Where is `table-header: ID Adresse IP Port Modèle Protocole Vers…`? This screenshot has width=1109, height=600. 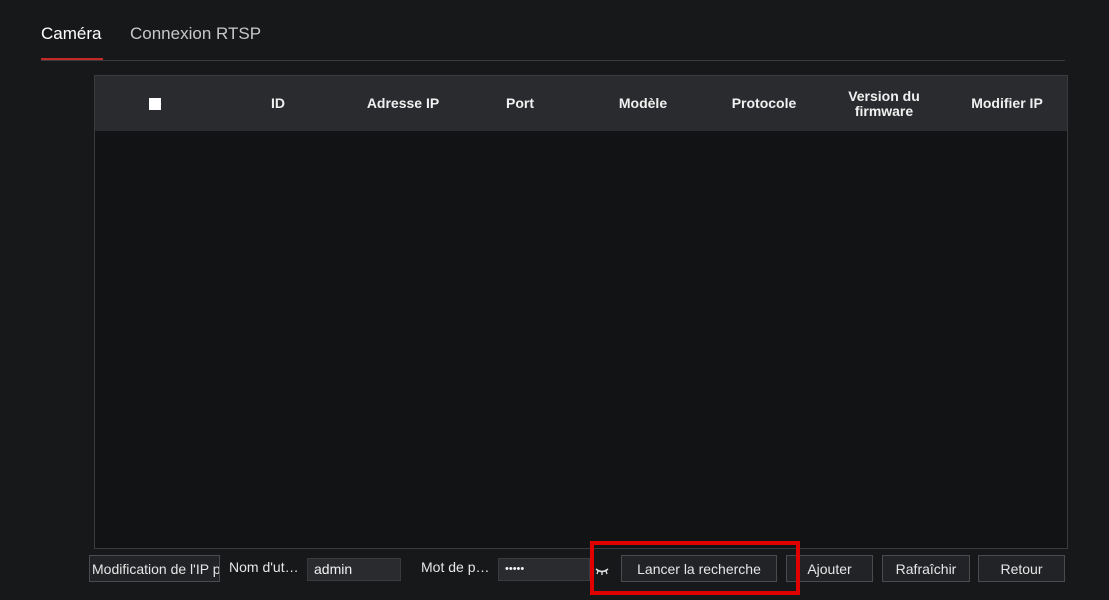
table-header: ID Adresse IP Port Modèle Protocole Vers… is located at coordinates (581, 103).